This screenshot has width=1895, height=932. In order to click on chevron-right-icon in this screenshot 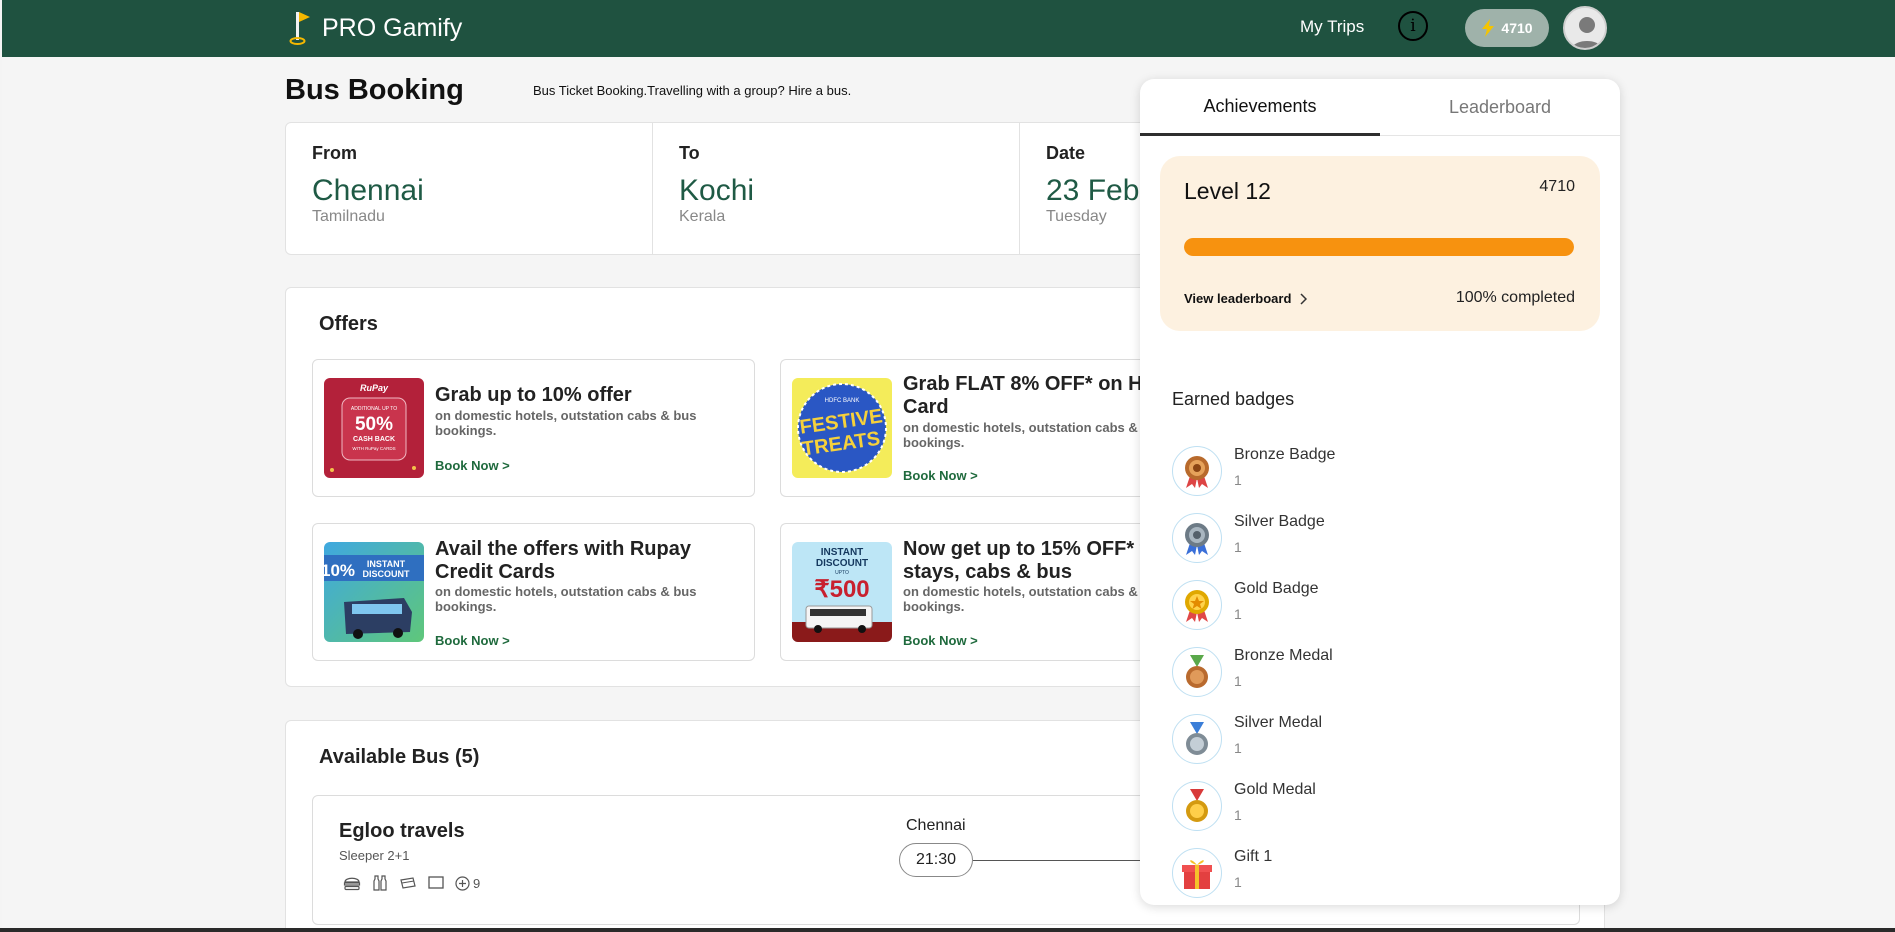, I will do `click(1304, 298)`.